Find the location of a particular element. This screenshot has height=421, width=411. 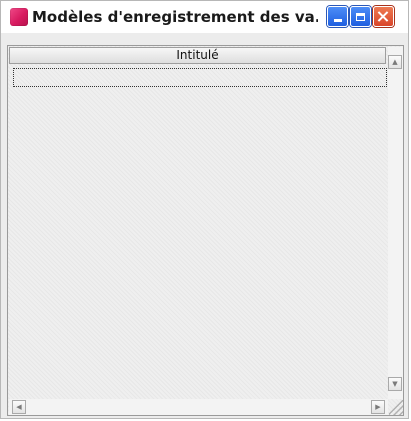

minimize-button is located at coordinates (337, 16).